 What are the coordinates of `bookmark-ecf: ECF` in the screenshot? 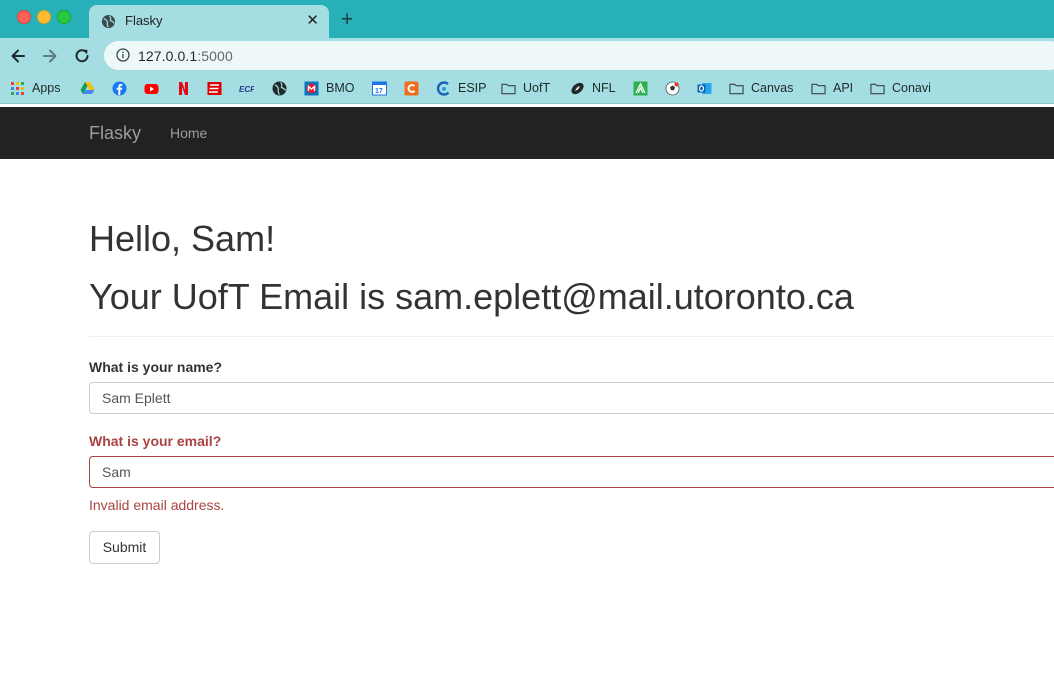 It's located at (246, 88).